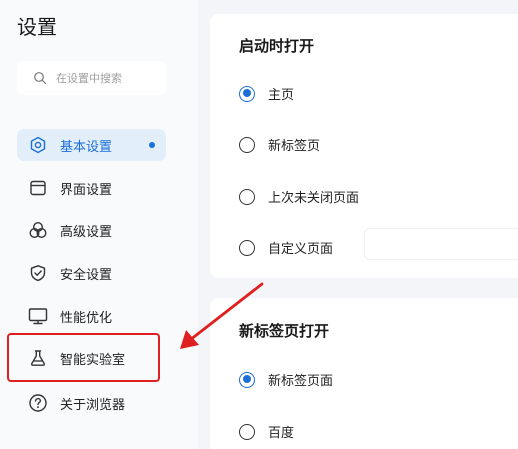 This screenshot has height=449, width=518. I want to click on shield-icon, so click(38, 273).